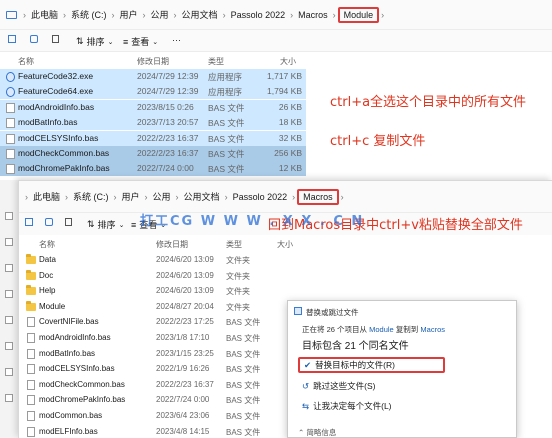  Describe the element at coordinates (154, 417) in the screenshot. I see `file-row: modCommon.bas 2023/6/4 23:06 BAS 文件` at that location.